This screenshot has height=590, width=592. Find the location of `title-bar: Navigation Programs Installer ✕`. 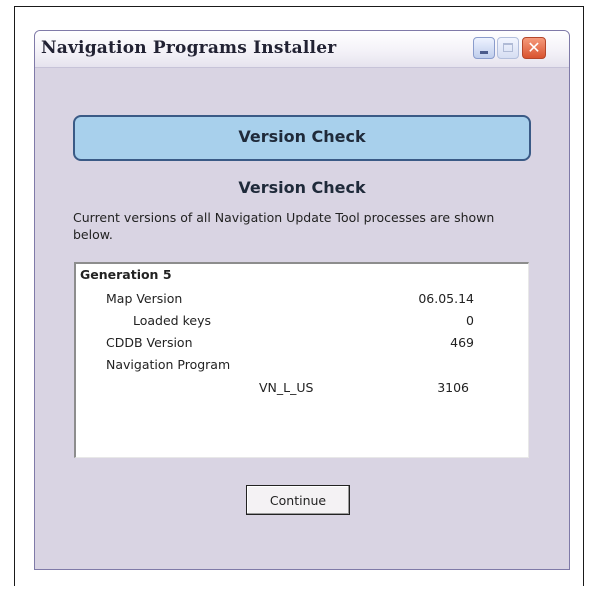

title-bar: Navigation Programs Installer ✕ is located at coordinates (302, 49).